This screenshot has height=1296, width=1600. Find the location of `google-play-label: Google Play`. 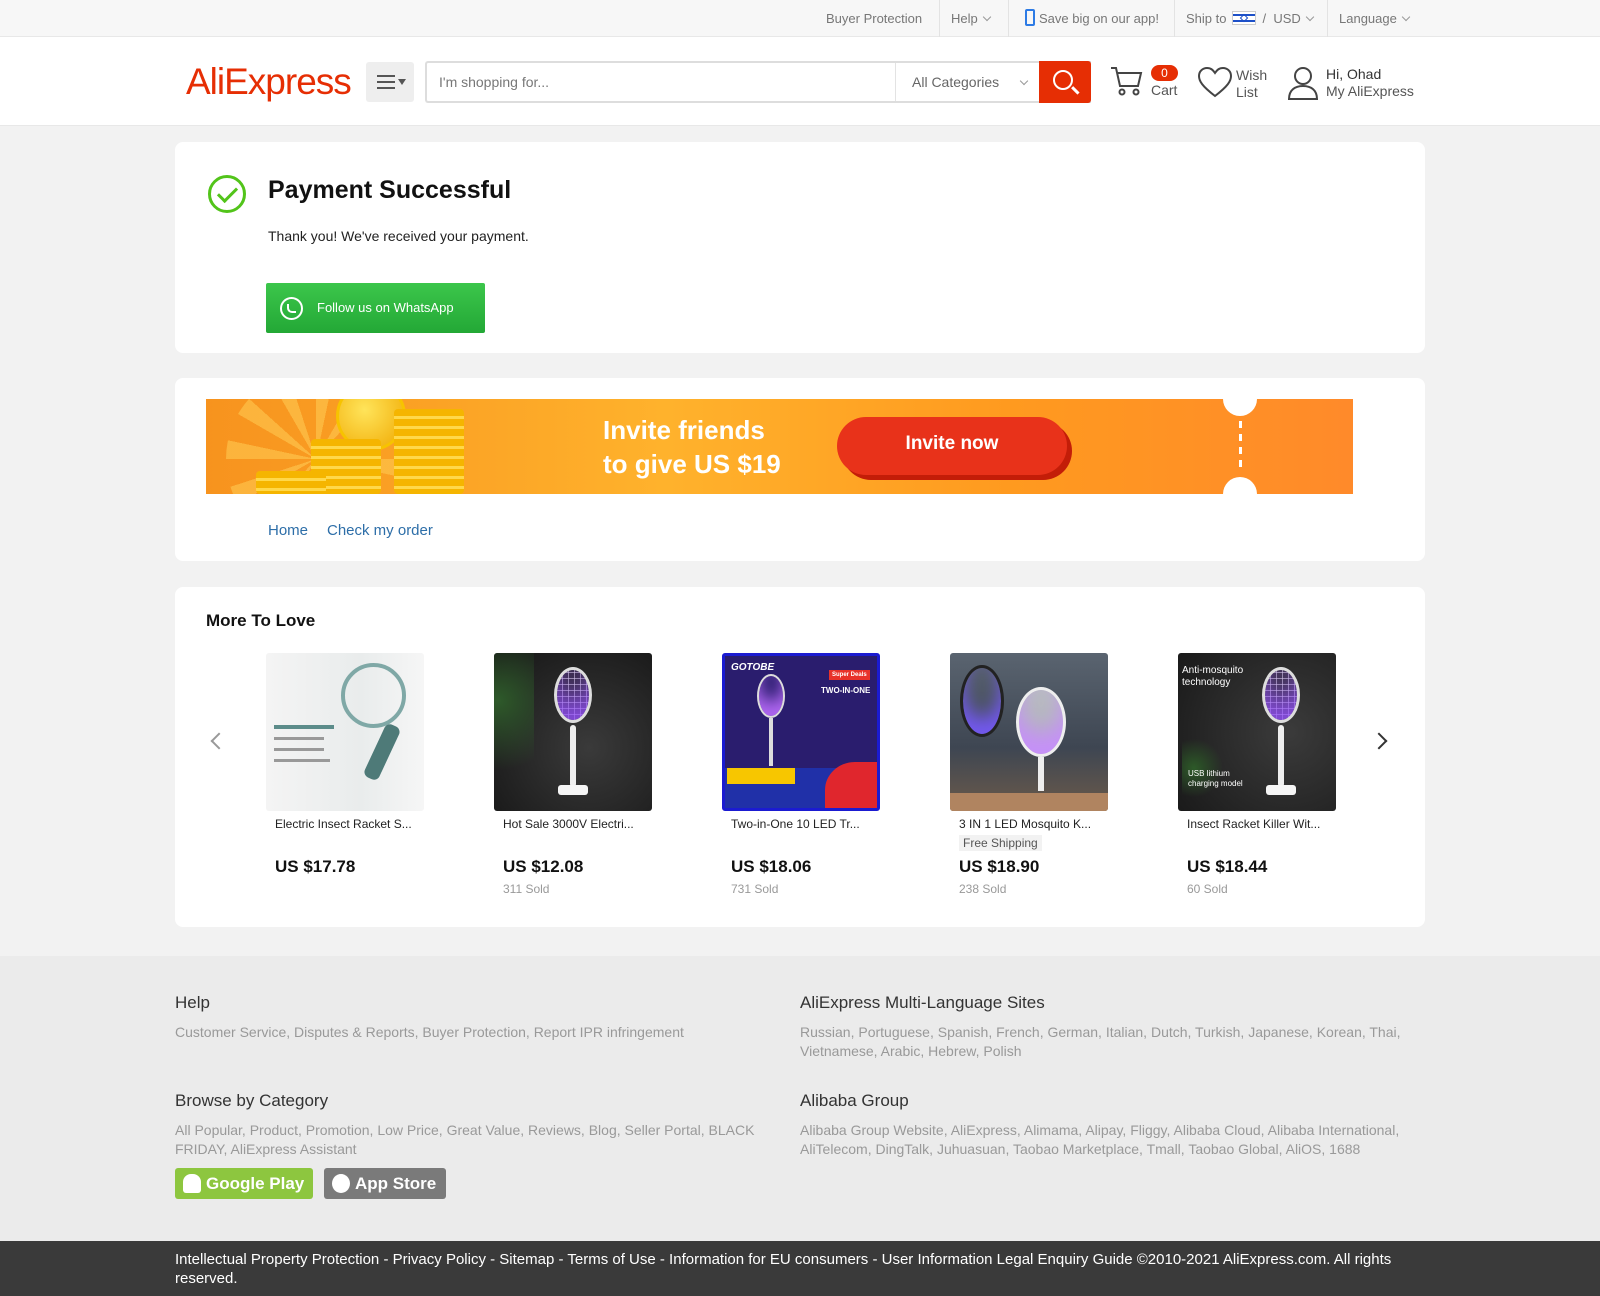

google-play-label: Google Play is located at coordinates (255, 1183).